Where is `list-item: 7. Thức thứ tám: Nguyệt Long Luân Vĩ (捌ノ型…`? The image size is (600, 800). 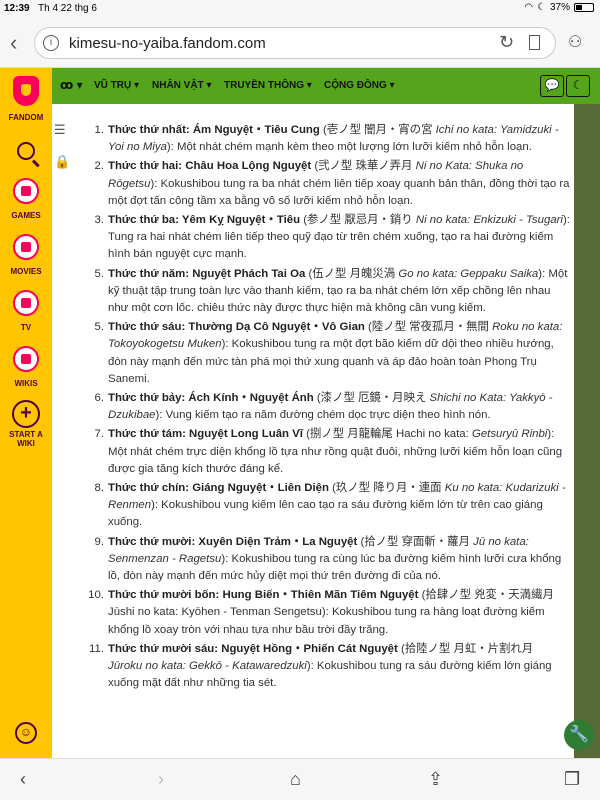
list-item: 7. Thức thứ tám: Nguyệt Long Luân Vĩ (捌ノ型… is located at coordinates (325, 452).